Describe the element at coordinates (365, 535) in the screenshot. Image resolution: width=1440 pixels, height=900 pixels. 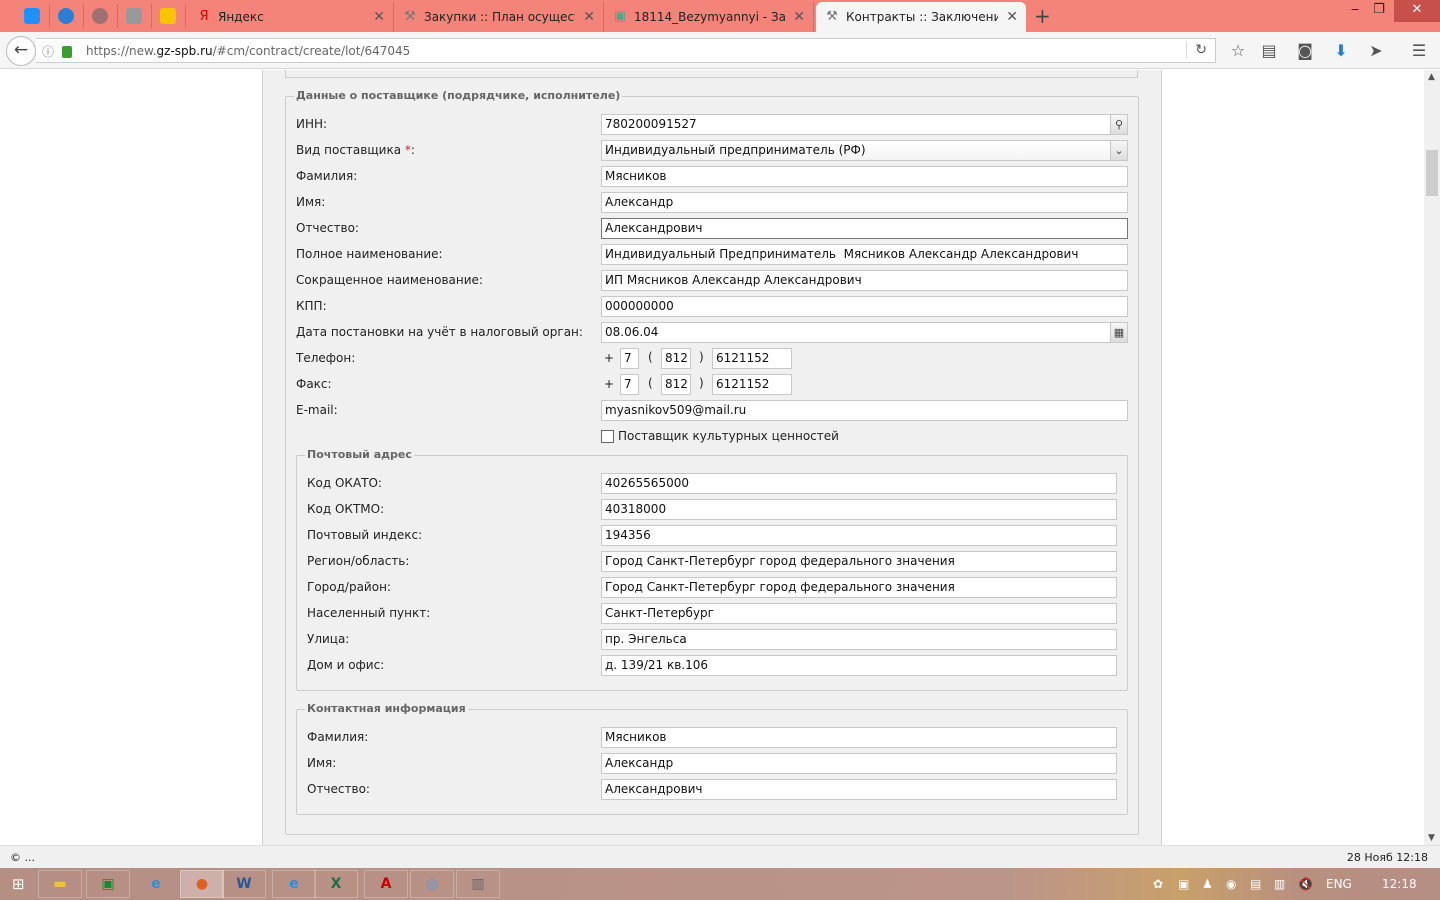
I see `postal-label: Почтовый индекс:` at that location.